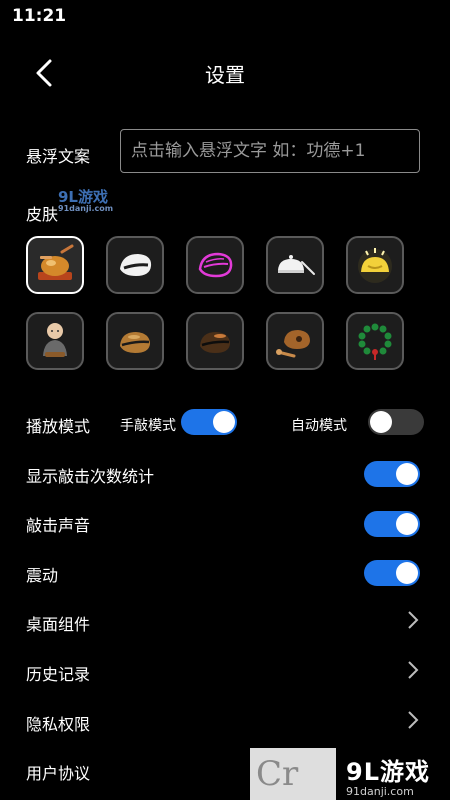  I want to click on neon-wooden-fish-icon, so click(215, 265).